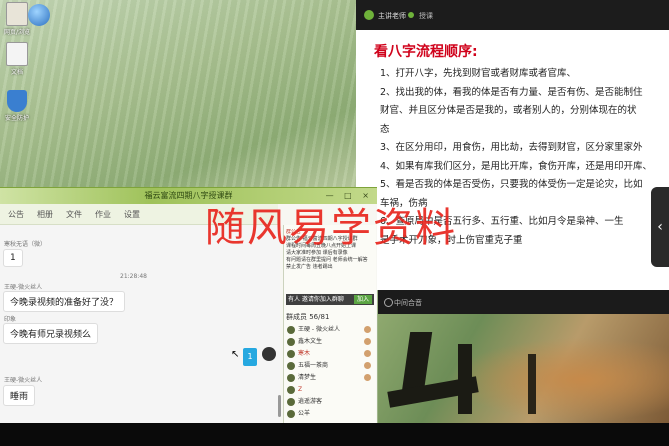  Describe the element at coordinates (309, 267) in the screenshot. I see `notice-line: 禁止发广告 违者踢出` at that location.